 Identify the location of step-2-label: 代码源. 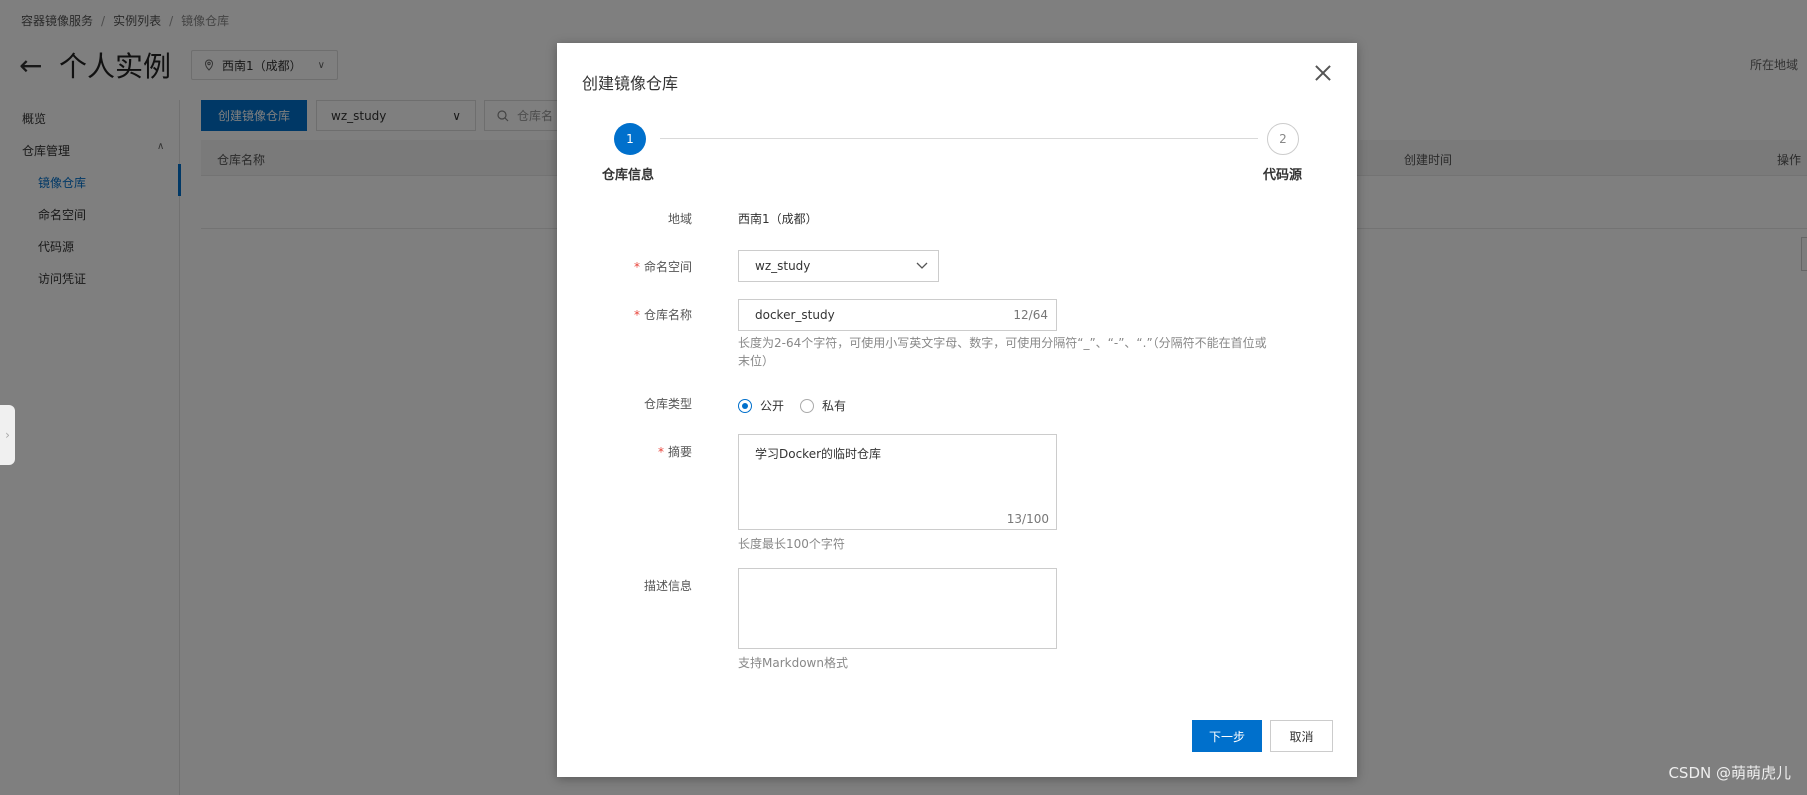
(1283, 175).